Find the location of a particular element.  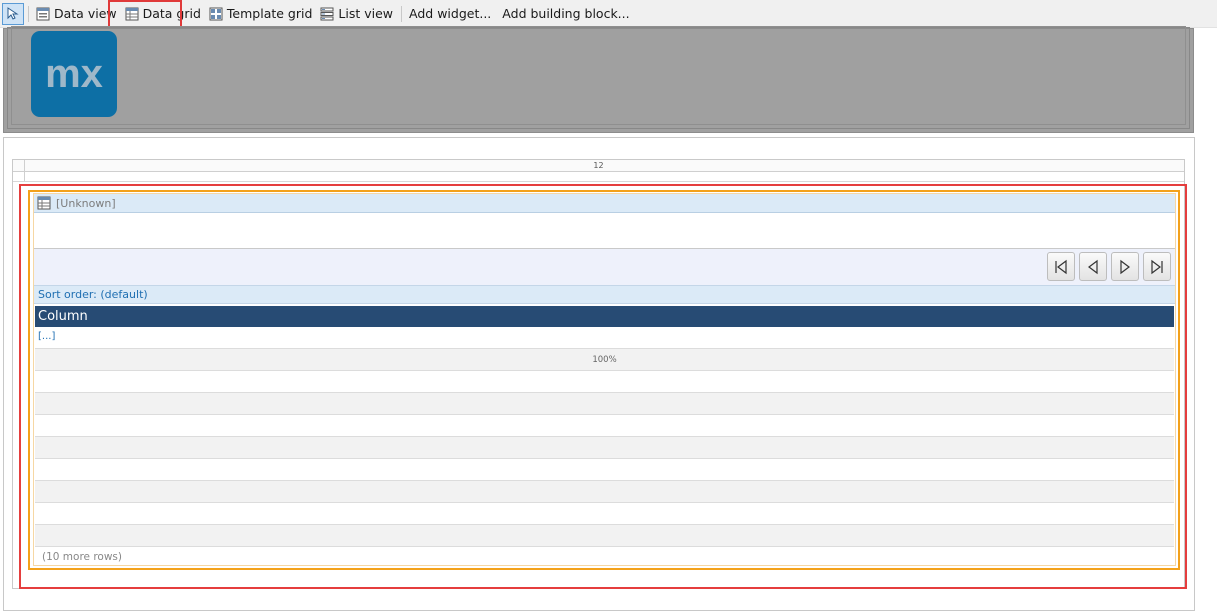

more-rows-label: (10 more rows) is located at coordinates (82, 557).